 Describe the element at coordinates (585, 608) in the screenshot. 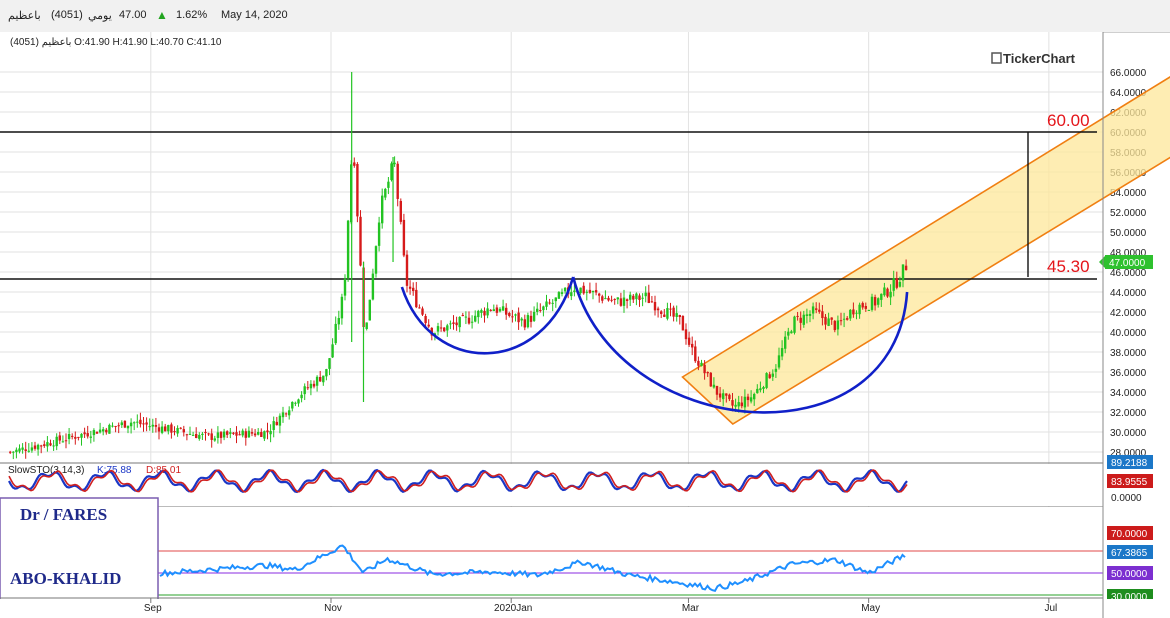

I see `time-axis` at that location.